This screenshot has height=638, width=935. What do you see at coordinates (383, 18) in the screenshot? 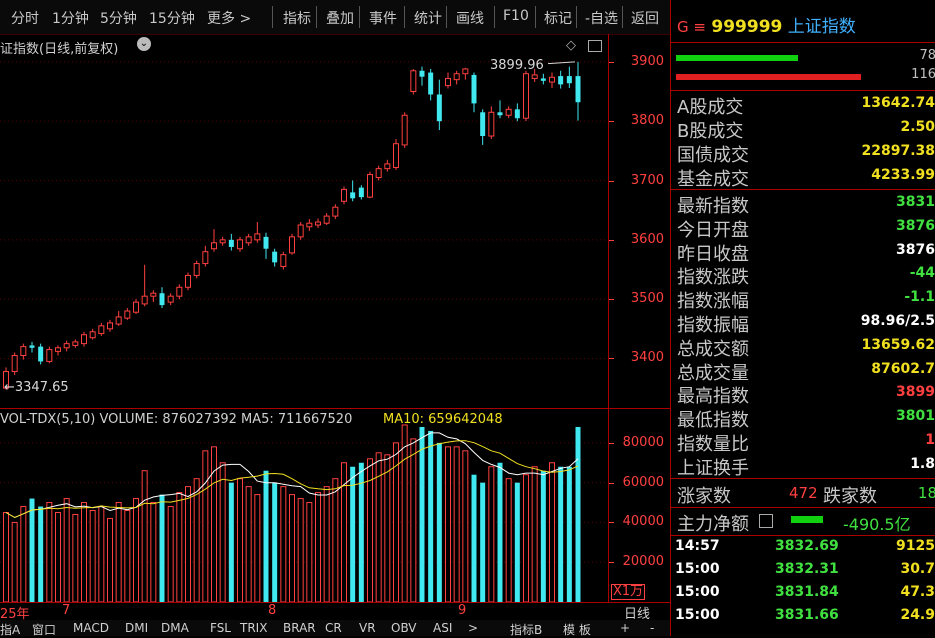
I see `toolbar-item: 事件` at bounding box center [383, 18].